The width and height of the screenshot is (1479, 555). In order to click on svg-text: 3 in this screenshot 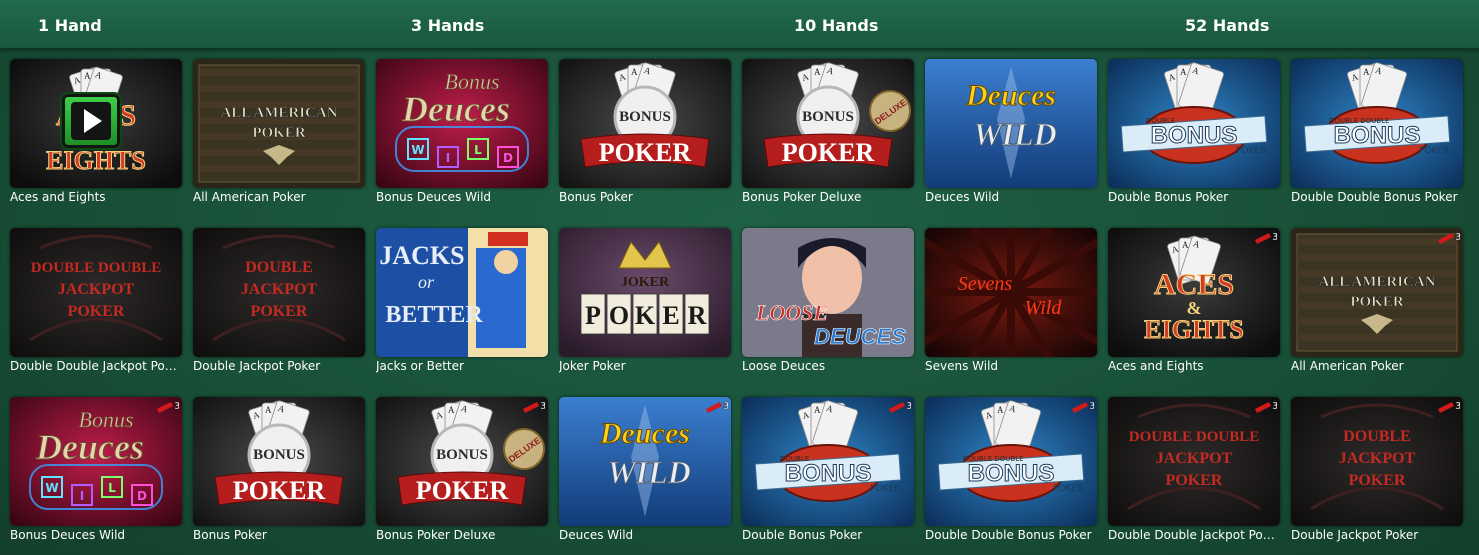, I will do `click(1274, 237)`.